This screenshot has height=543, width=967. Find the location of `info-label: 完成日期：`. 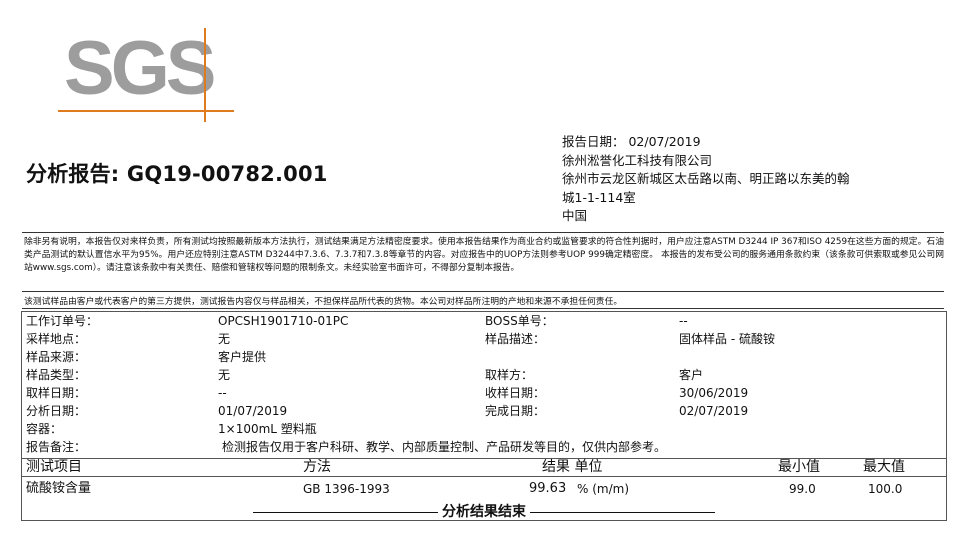

info-label: 完成日期： is located at coordinates (515, 411).